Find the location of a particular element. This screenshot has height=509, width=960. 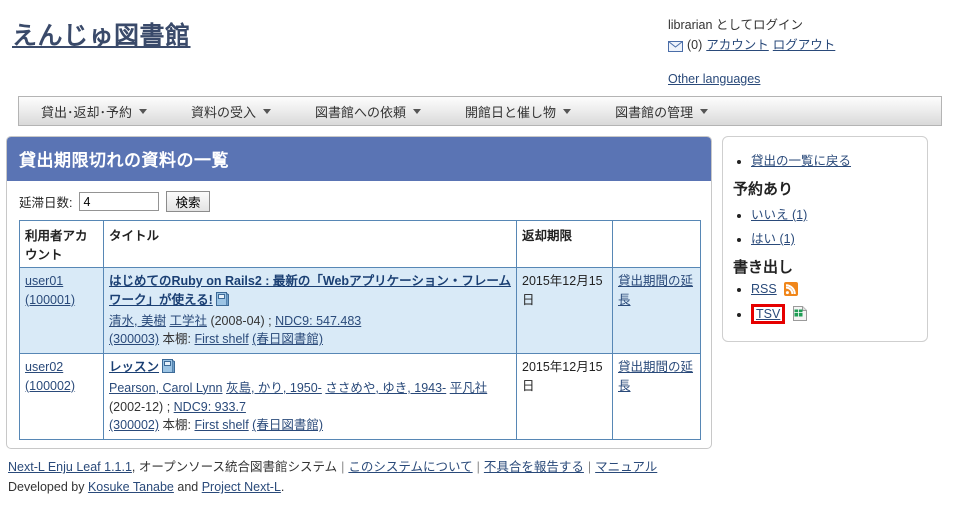

ndc-link: NDC9: 933.7 is located at coordinates (210, 407).